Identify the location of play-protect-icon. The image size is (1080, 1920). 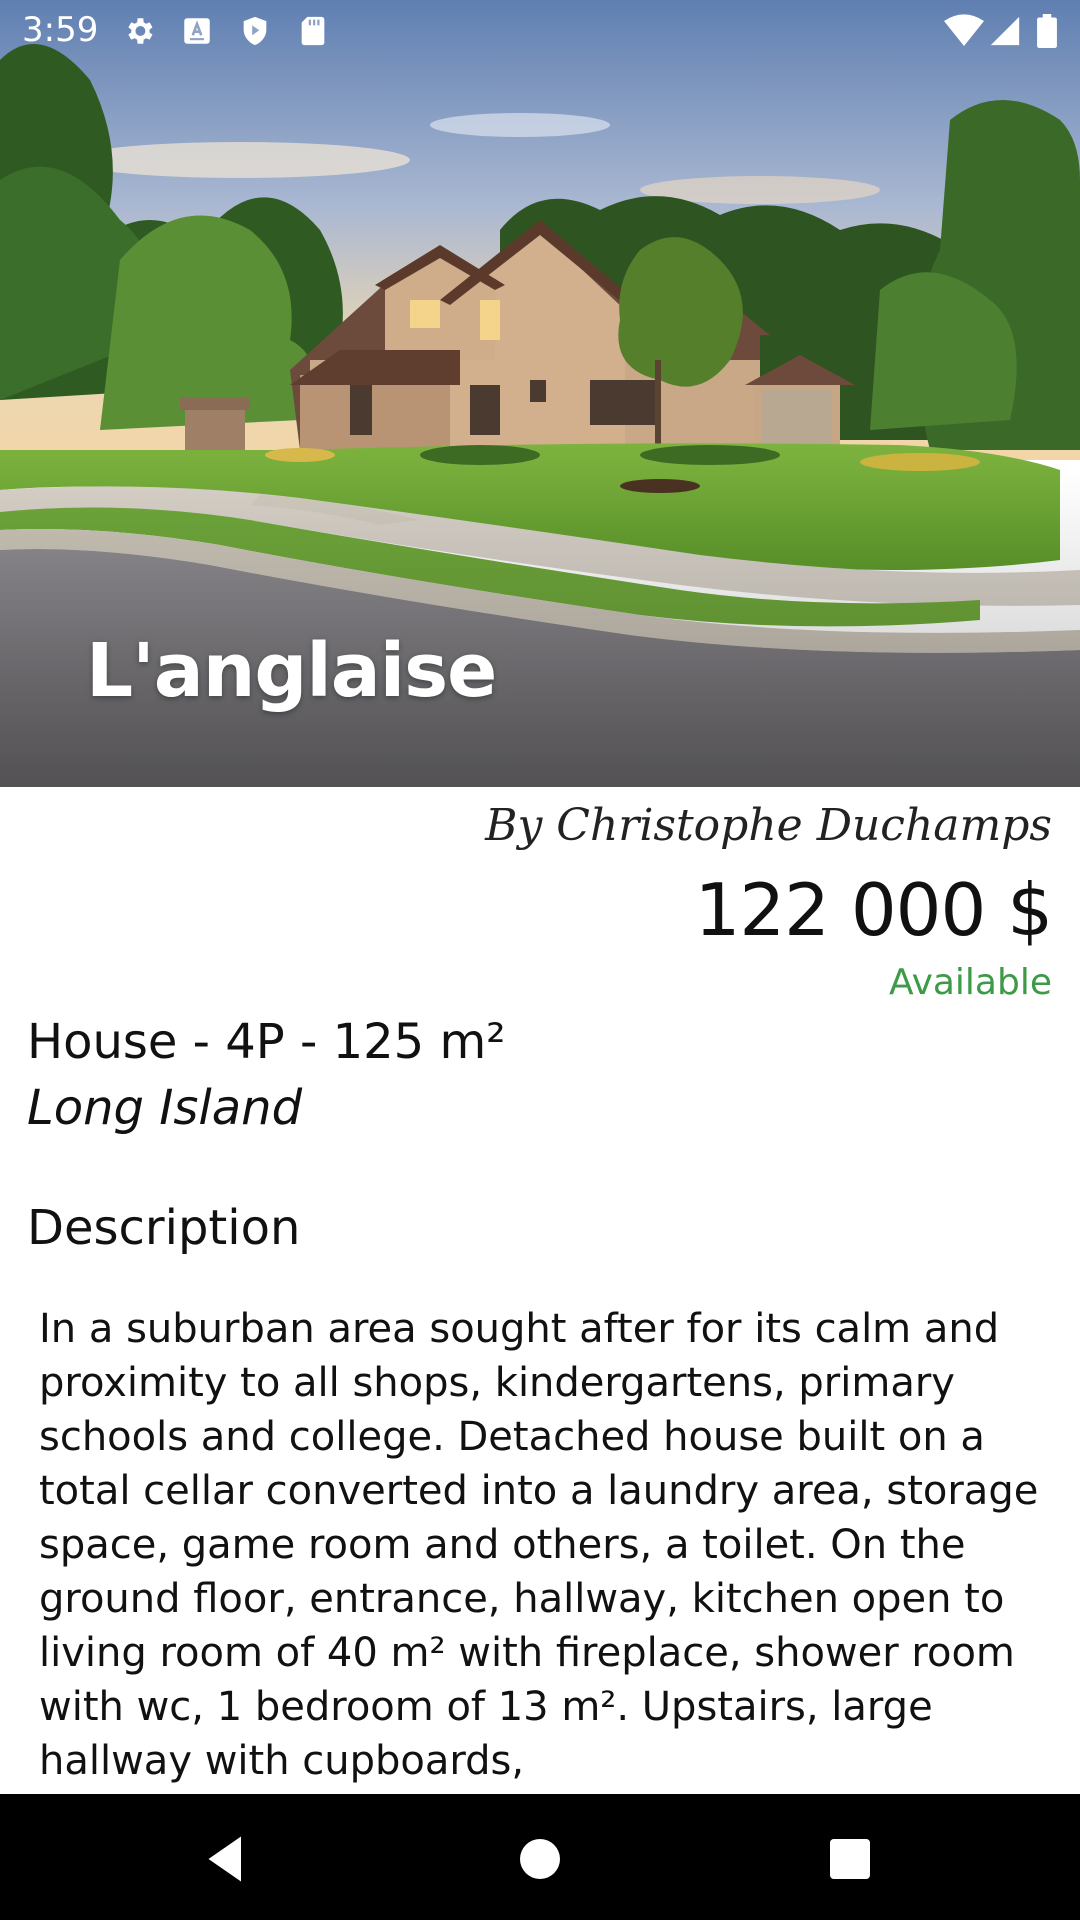
(255, 31).